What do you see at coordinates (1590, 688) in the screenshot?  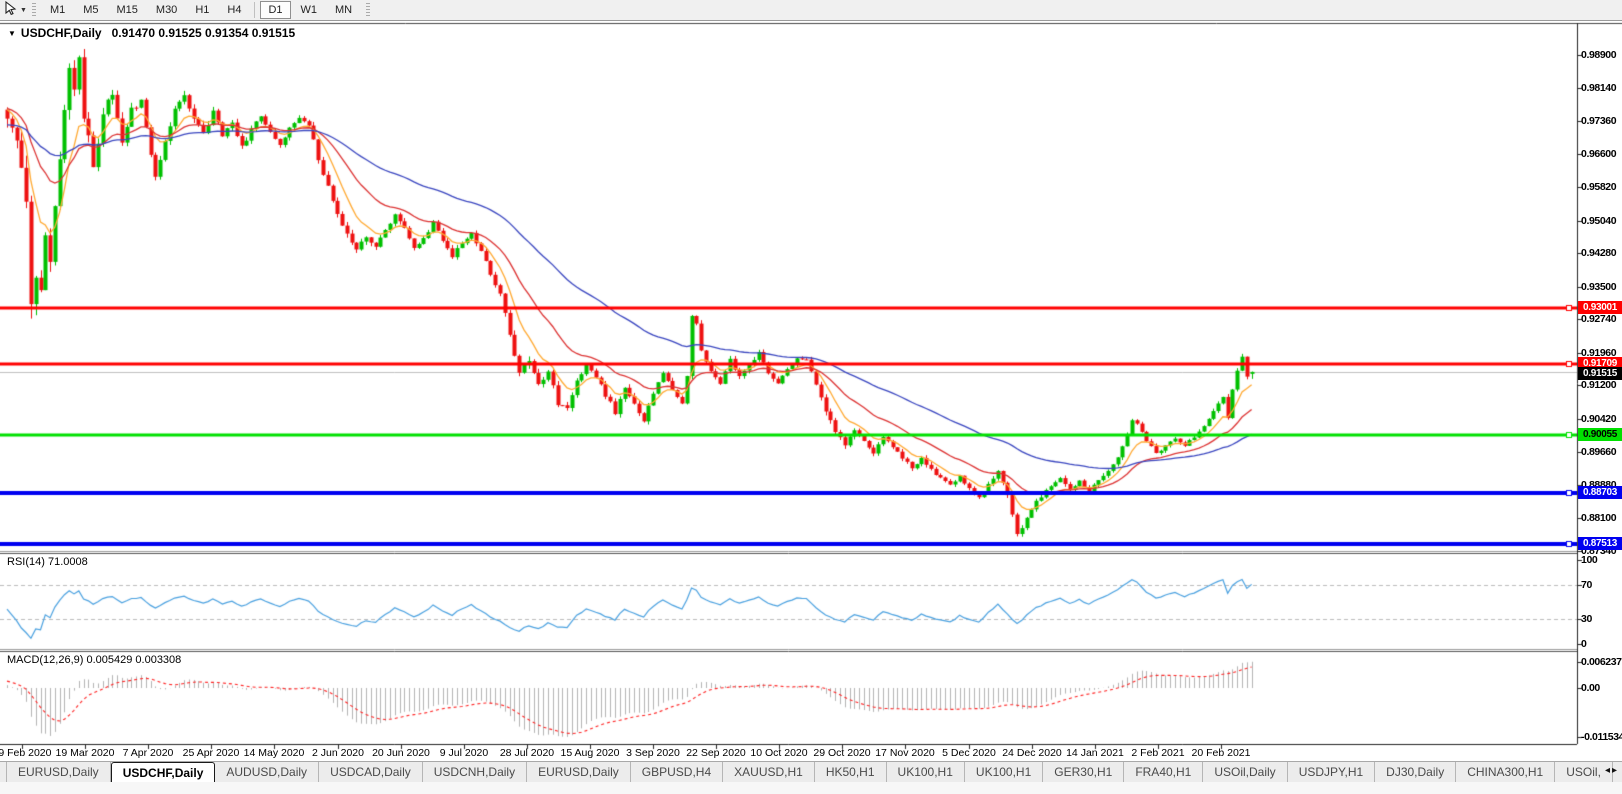 I see `macd-axis-label: 0.00` at bounding box center [1590, 688].